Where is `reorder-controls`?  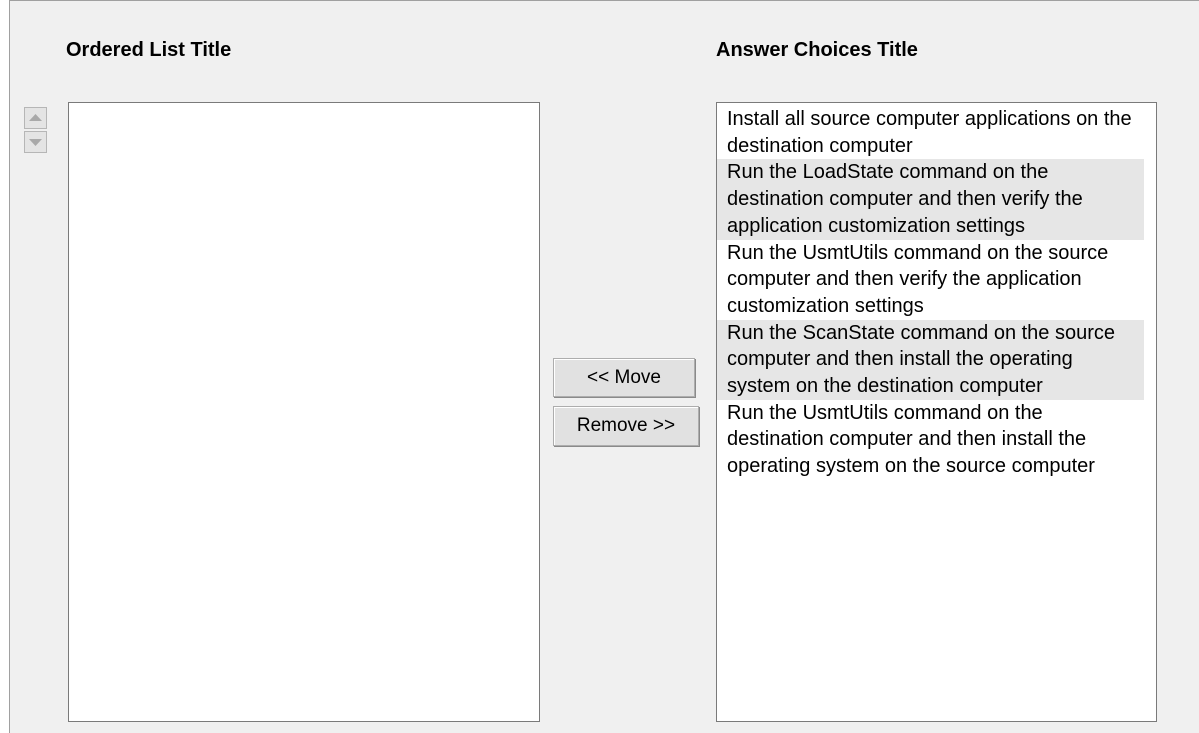 reorder-controls is located at coordinates (35, 131).